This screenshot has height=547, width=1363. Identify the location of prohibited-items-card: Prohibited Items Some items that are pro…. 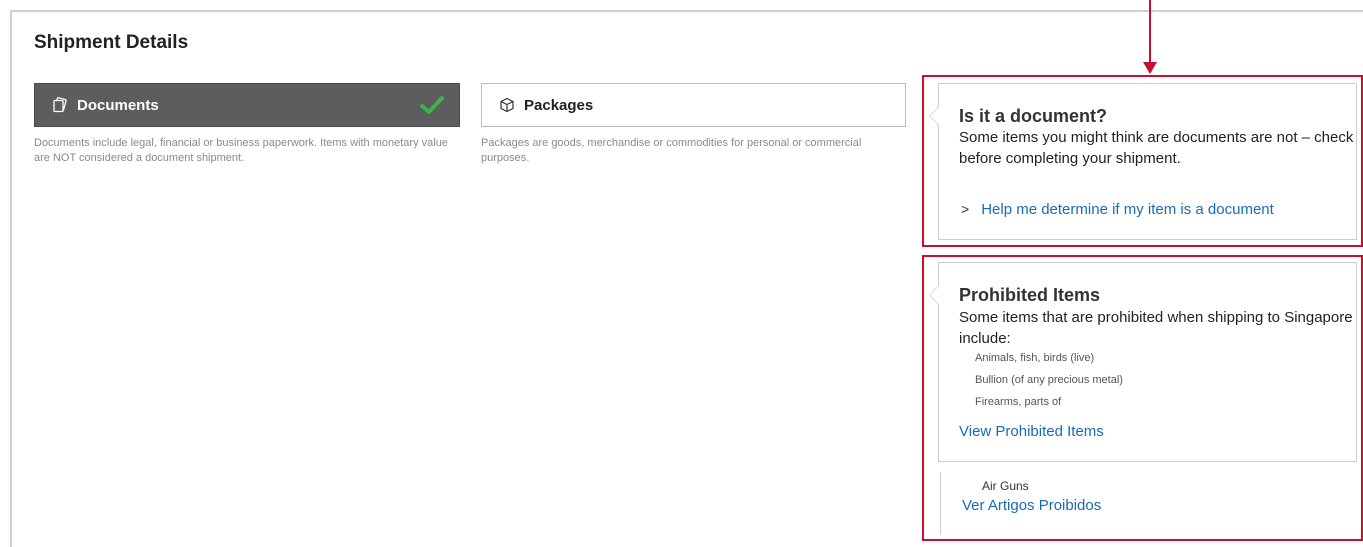
(1143, 362).